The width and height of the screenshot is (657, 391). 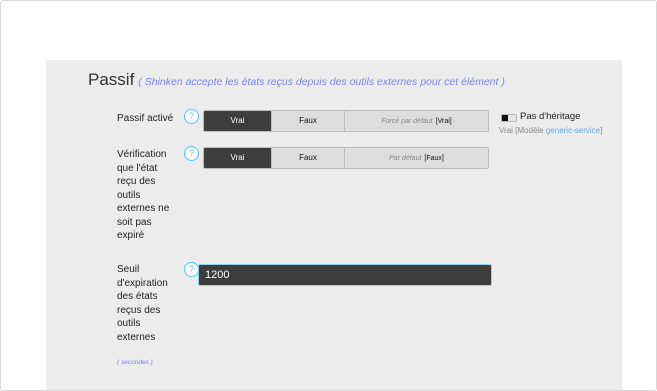 I want to click on freshness-check-default-button: Par défaut [Faux], so click(x=416, y=158).